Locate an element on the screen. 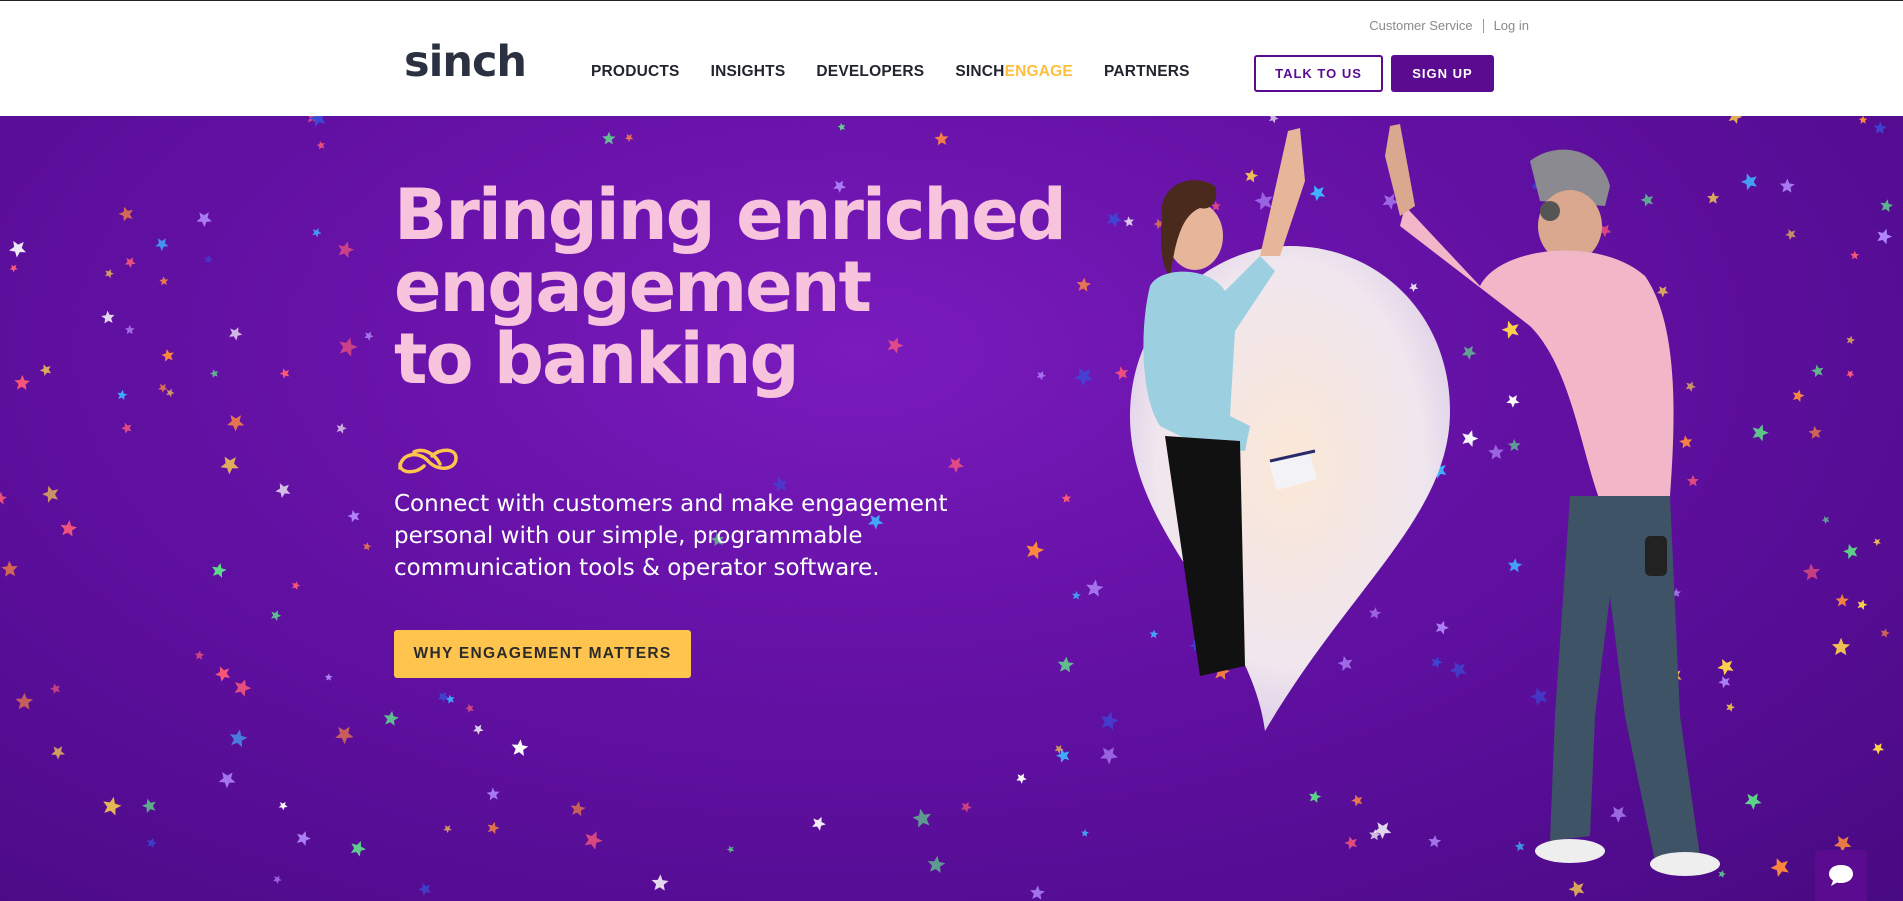  sinch-logo: sinch is located at coordinates (465, 62).